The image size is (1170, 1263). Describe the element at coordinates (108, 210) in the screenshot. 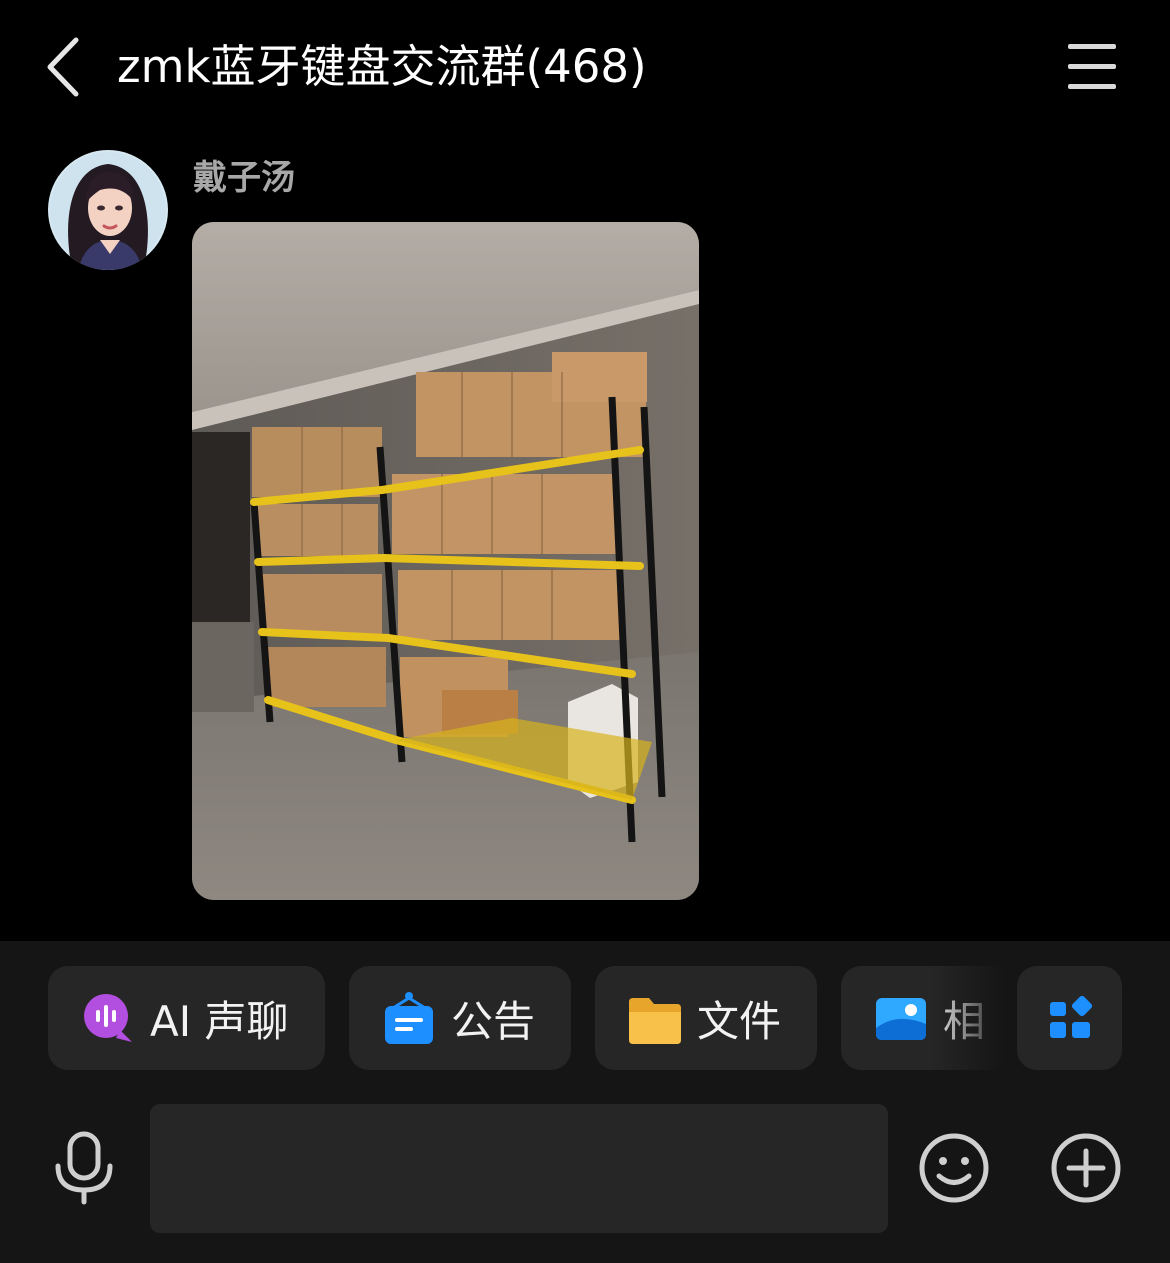

I see `sender-avatar` at that location.